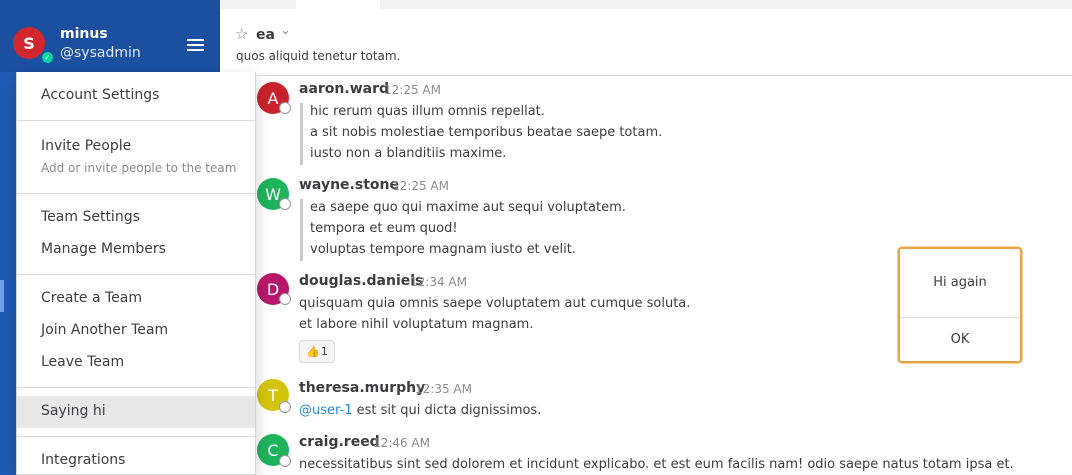 The height and width of the screenshot is (475, 1072). Describe the element at coordinates (136, 460) in the screenshot. I see `menu-item-integrations: Integrations` at that location.